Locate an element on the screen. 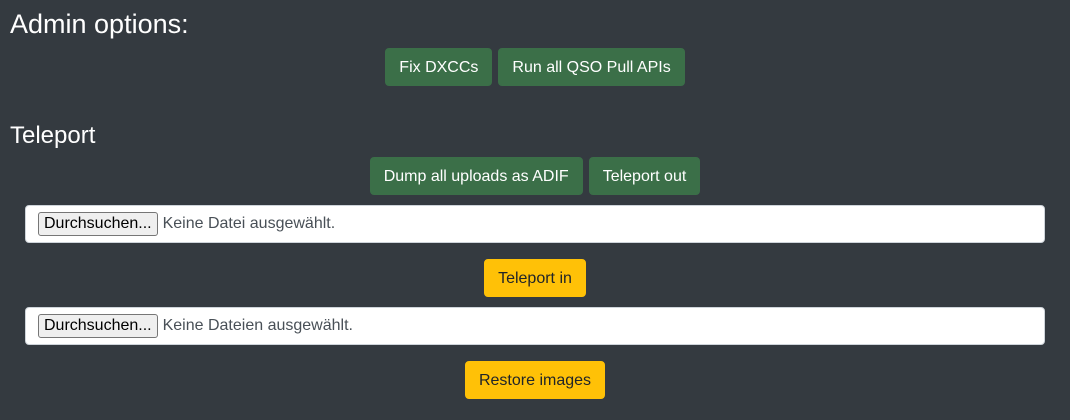 The height and width of the screenshot is (420, 1070). file-status-text: Keine Datei ausgewählt. is located at coordinates (249, 223).